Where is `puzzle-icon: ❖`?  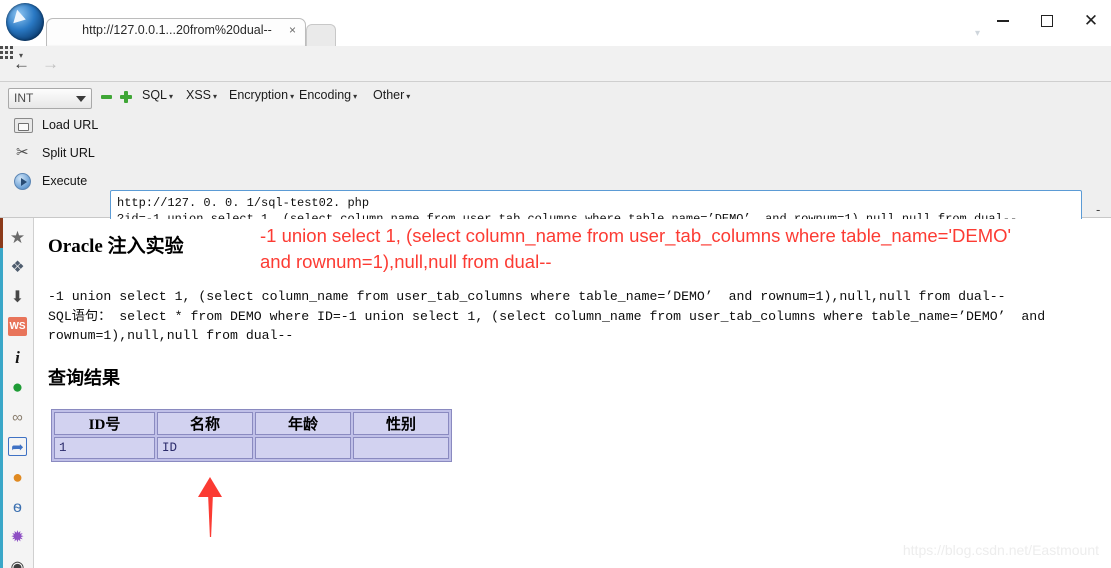
puzzle-icon: ❖ is located at coordinates (17, 267).